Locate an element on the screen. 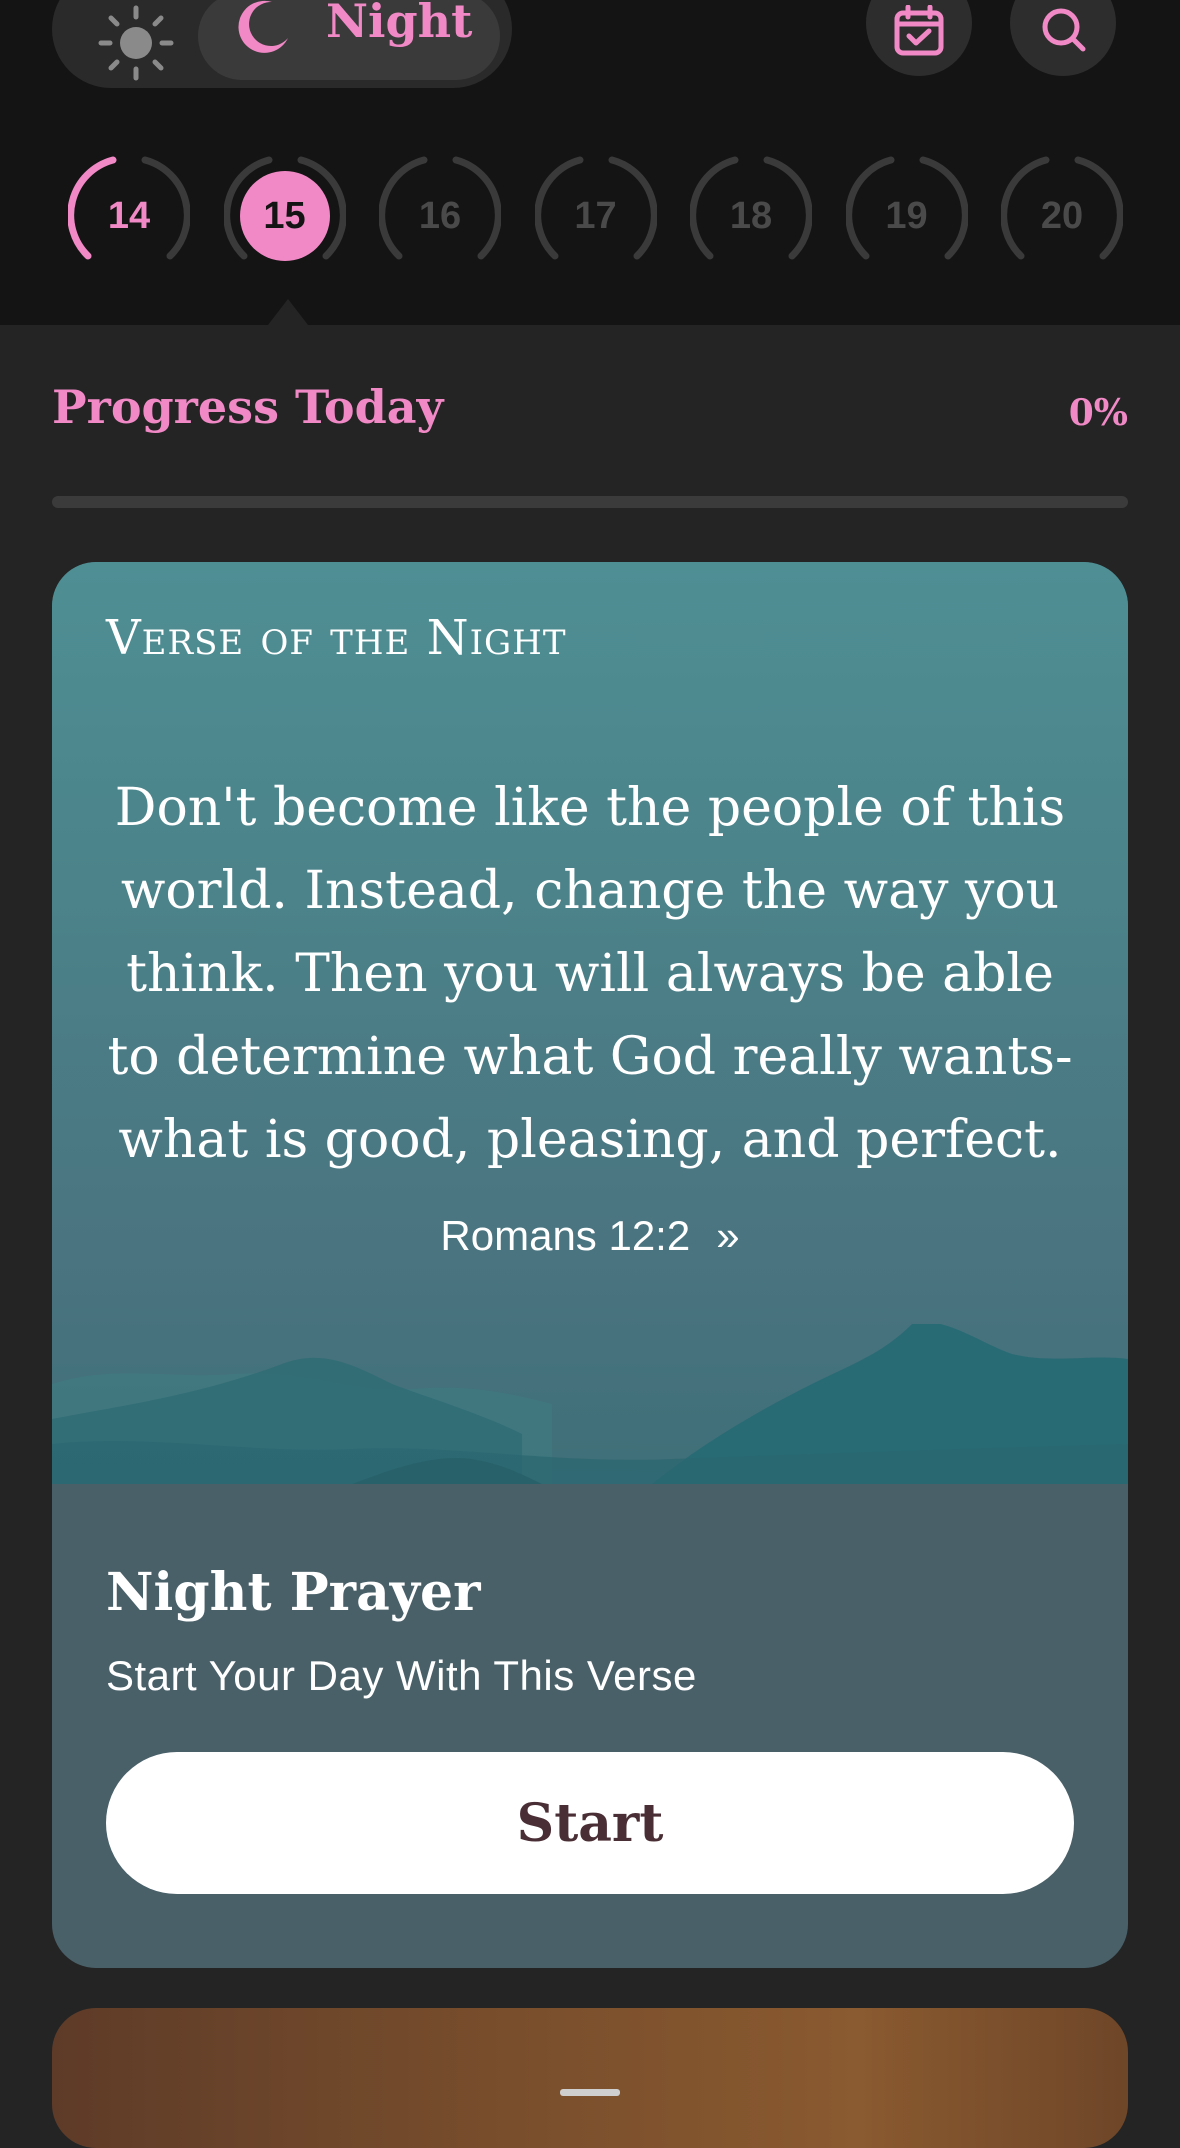 The height and width of the screenshot is (2148, 1180). day-number: 19 is located at coordinates (906, 215).